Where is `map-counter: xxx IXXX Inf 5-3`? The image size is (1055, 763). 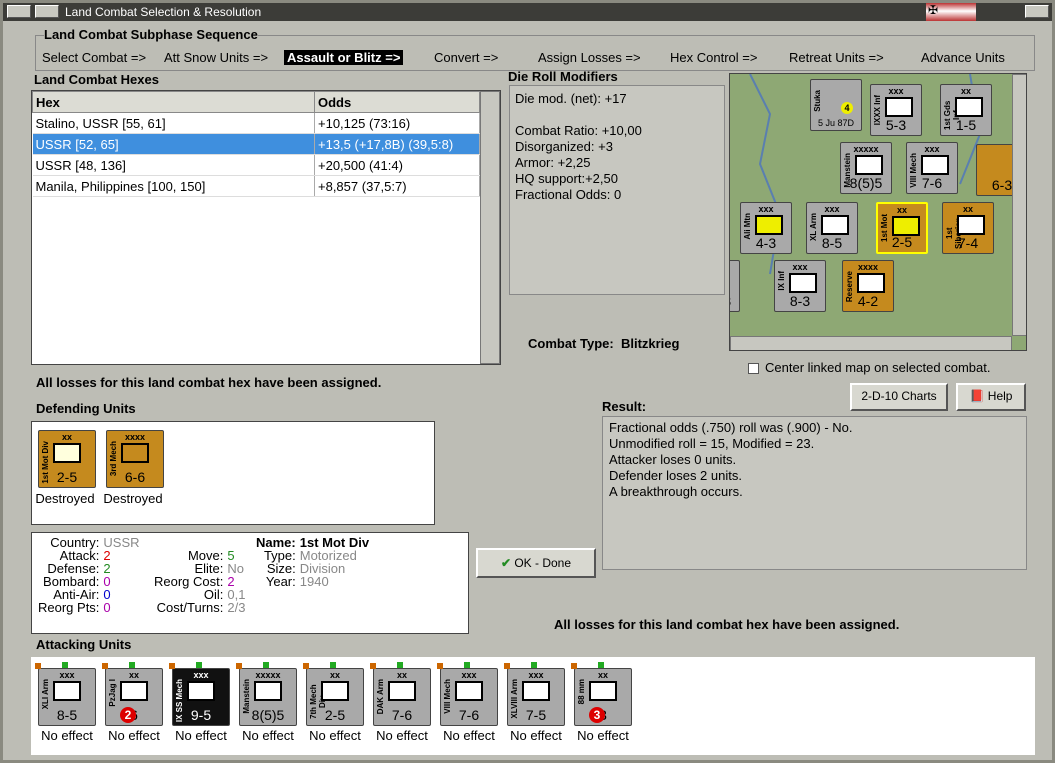
map-counter: xxx IXXX Inf 5-3 is located at coordinates (896, 110).